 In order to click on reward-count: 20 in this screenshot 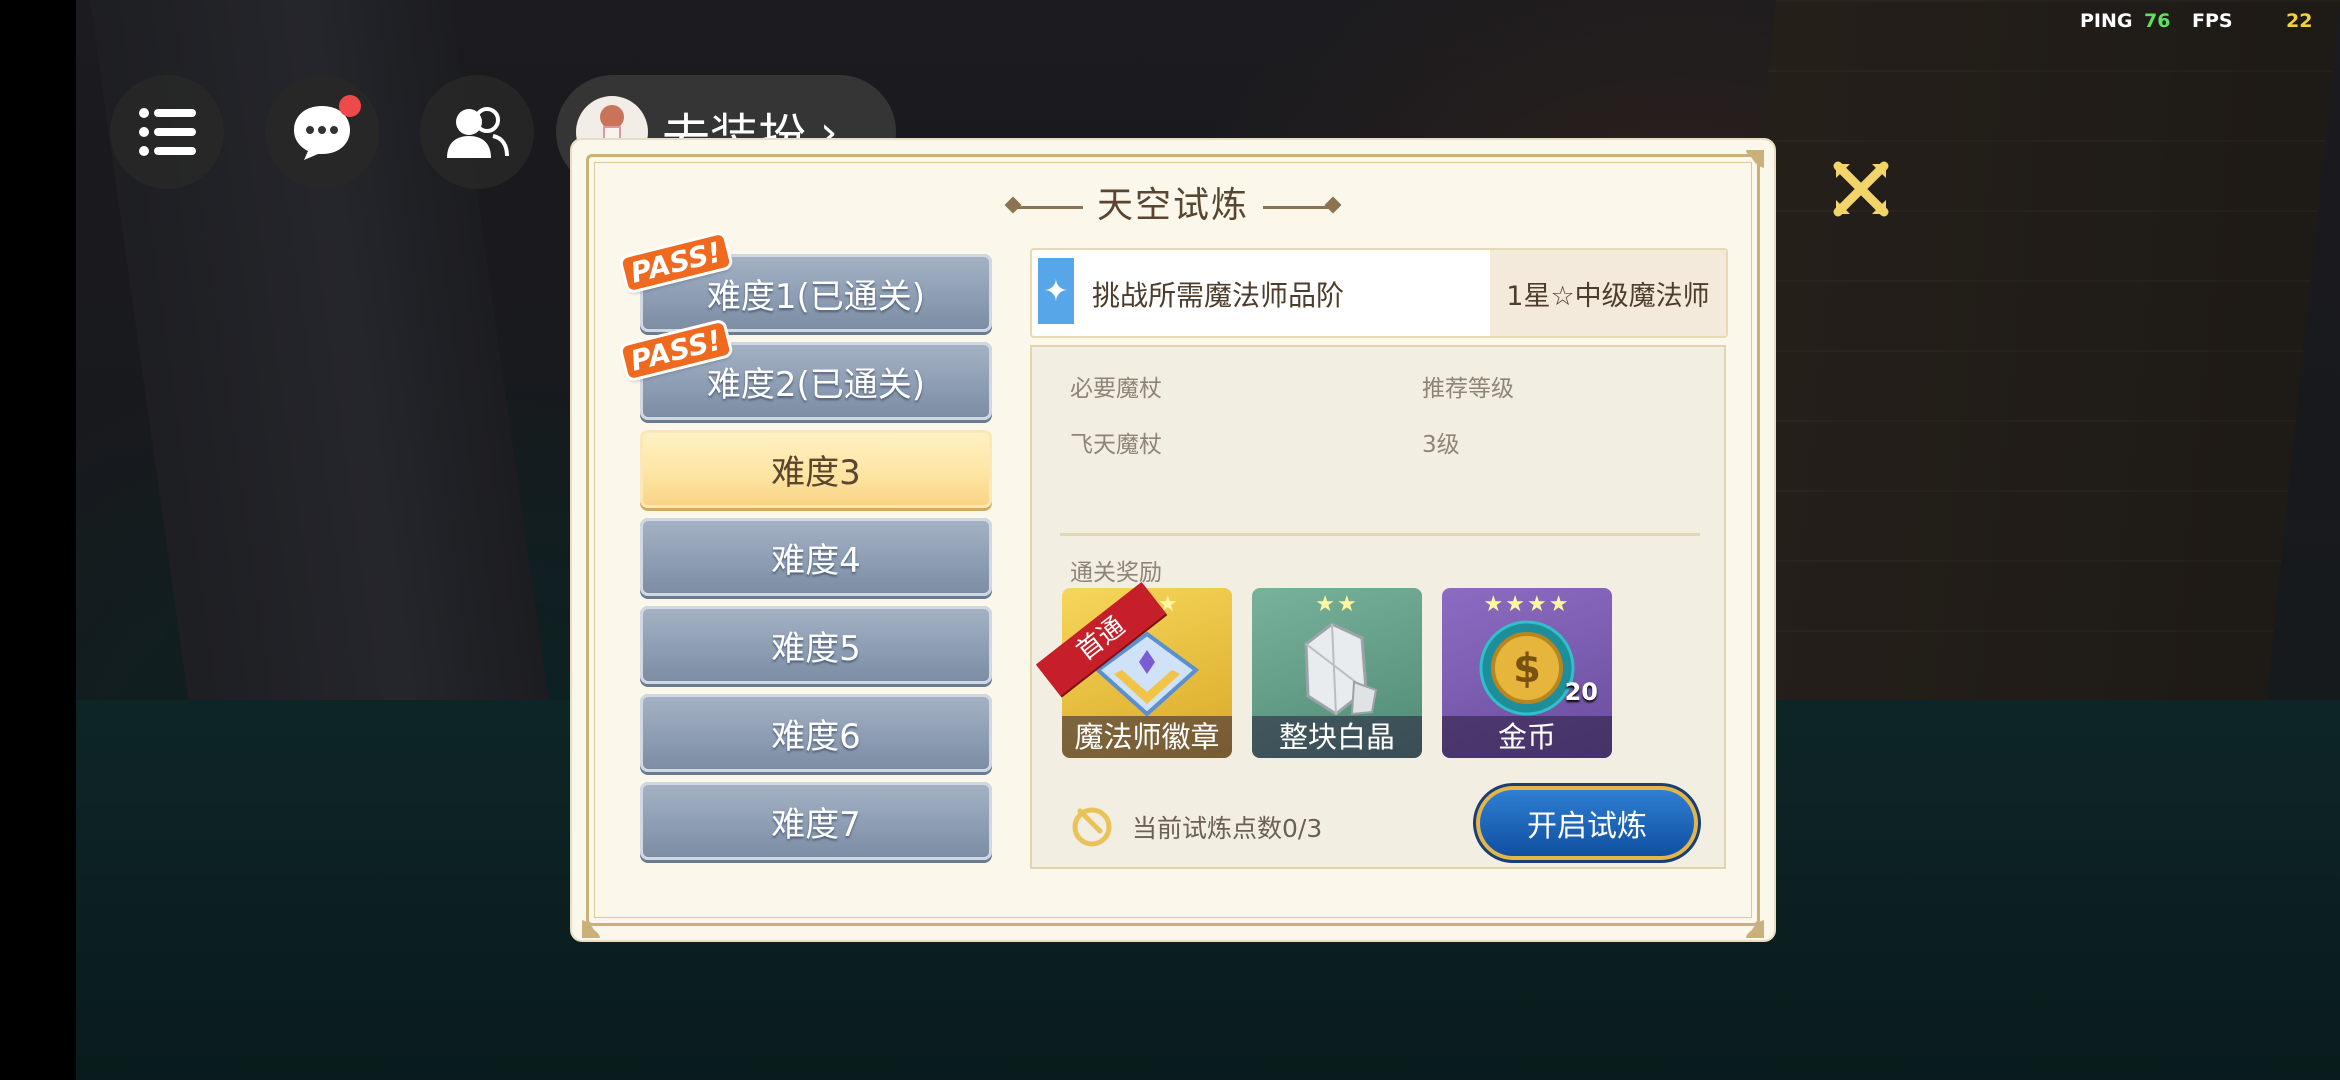, I will do `click(1581, 692)`.